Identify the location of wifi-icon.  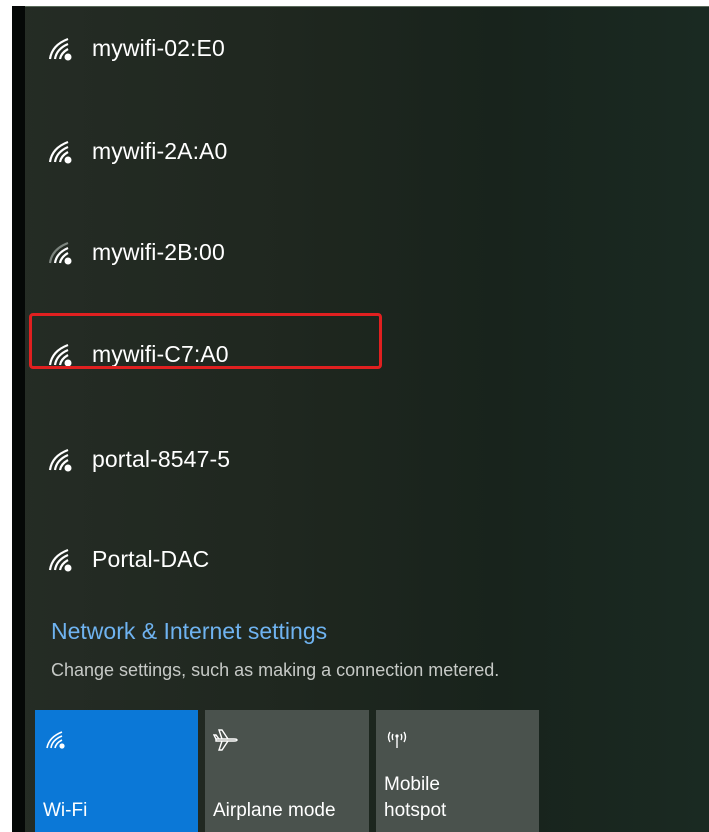
(56, 739).